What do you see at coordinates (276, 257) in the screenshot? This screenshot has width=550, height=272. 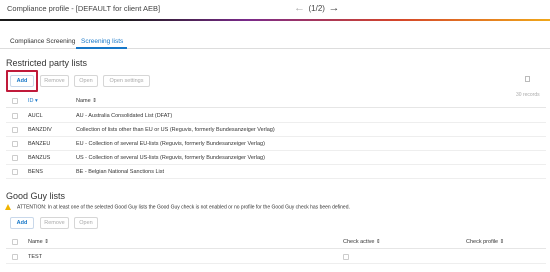 I see `table-row: TEST` at bounding box center [276, 257].